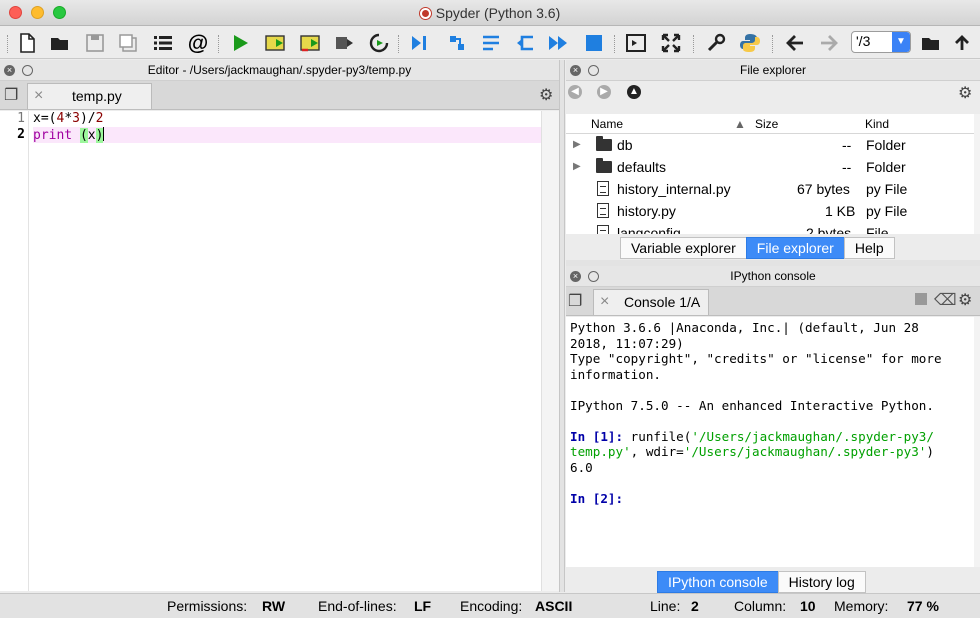 This screenshot has width=980, height=618. I want to click on file-row: ▶ defaults -- Folder, so click(770, 167).